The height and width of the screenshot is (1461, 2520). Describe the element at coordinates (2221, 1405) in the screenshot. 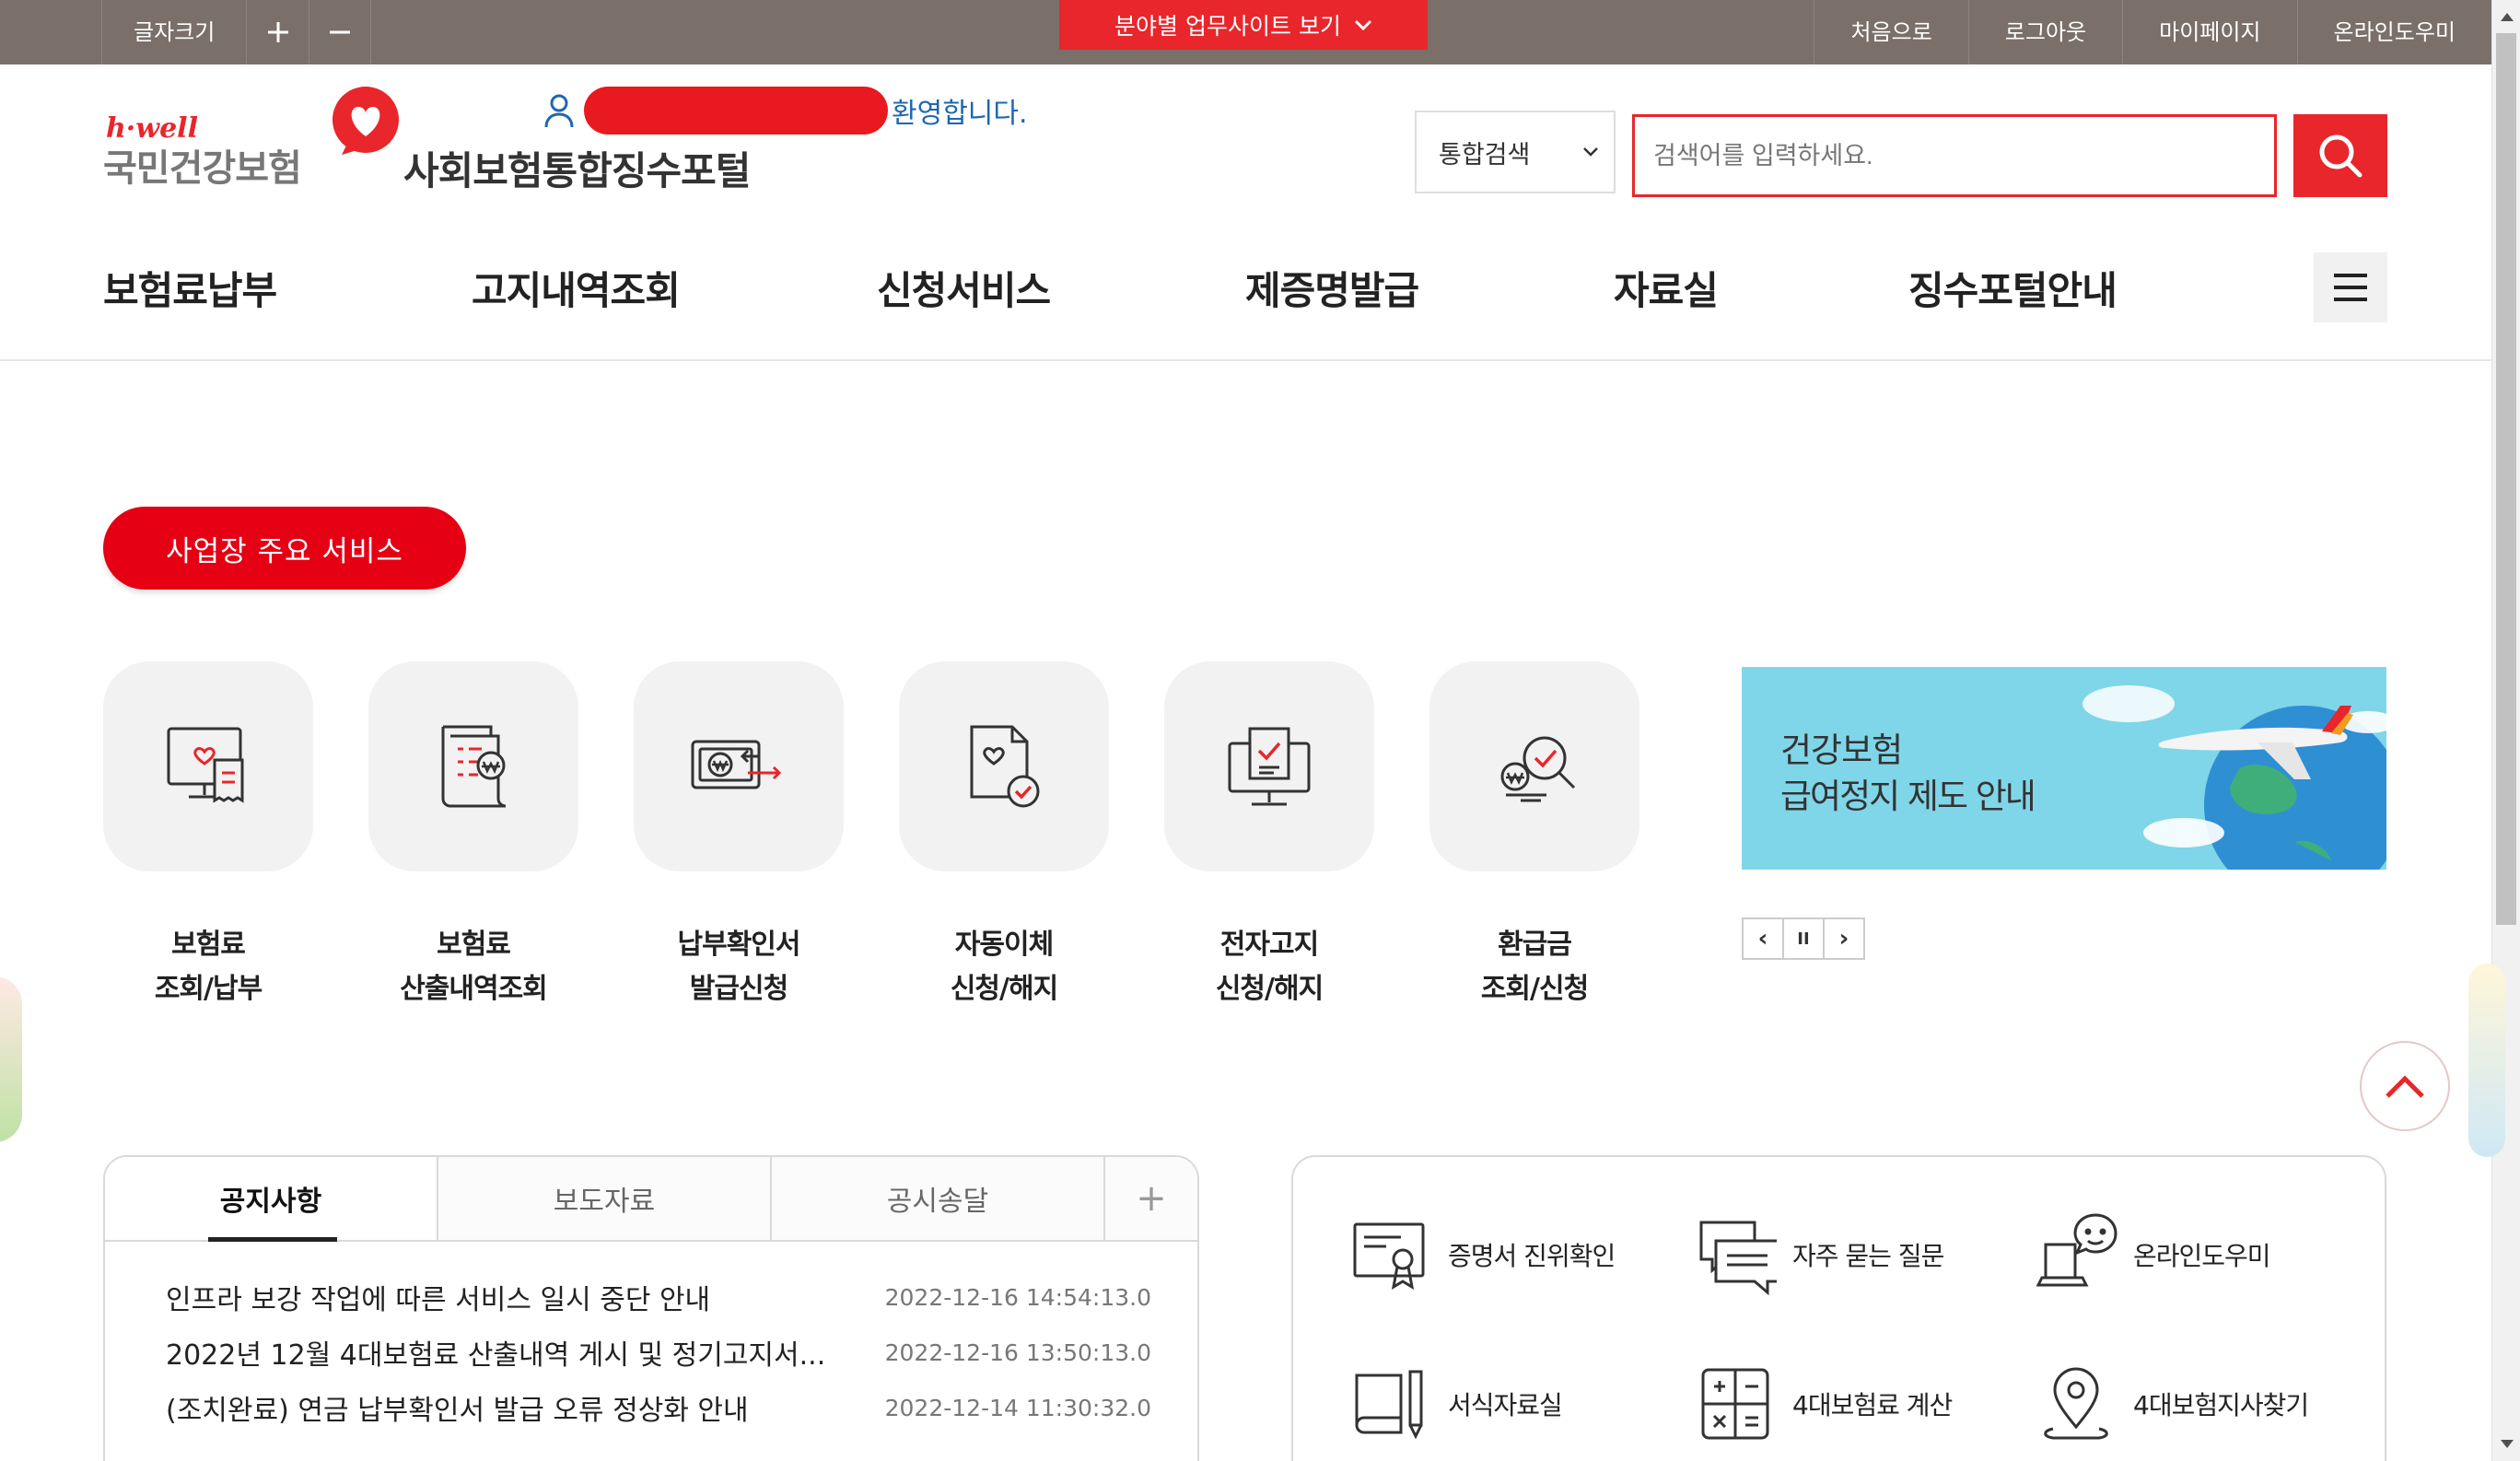

I see `quick-link-label: 4대보험지사찾기` at that location.